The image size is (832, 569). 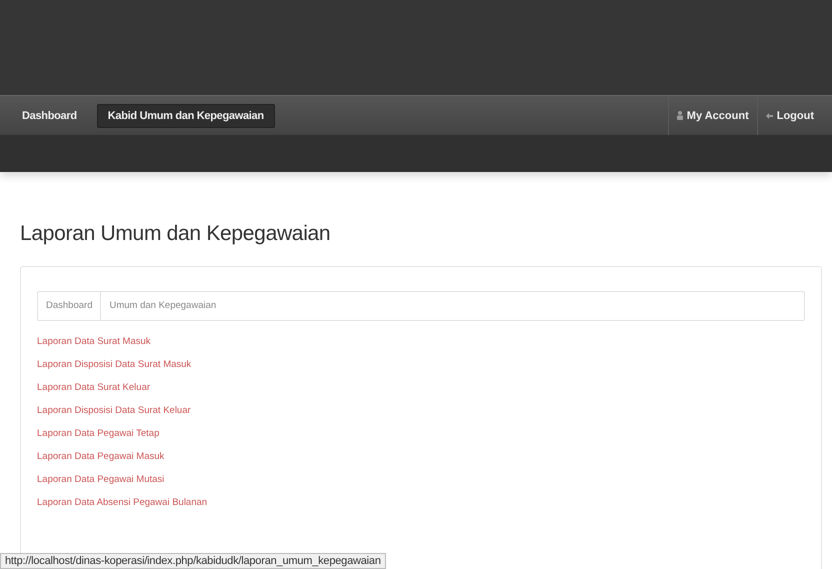 I want to click on report-link: Laporan Data Surat Masuk, so click(x=94, y=341).